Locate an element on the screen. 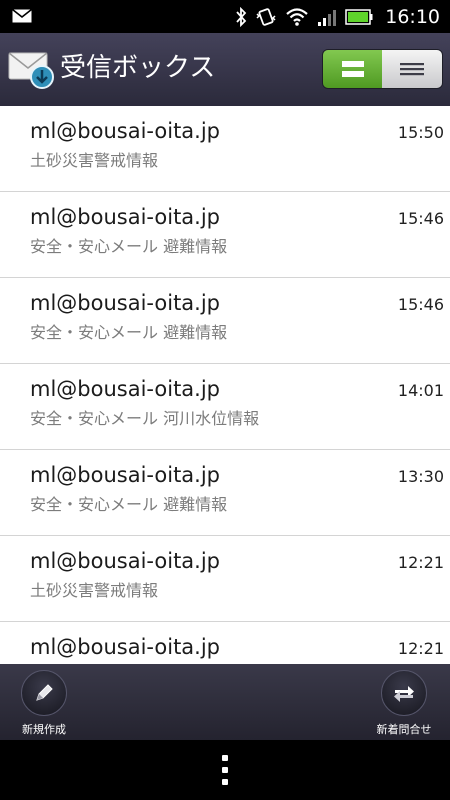  message-time: 15:50 is located at coordinates (420, 132).